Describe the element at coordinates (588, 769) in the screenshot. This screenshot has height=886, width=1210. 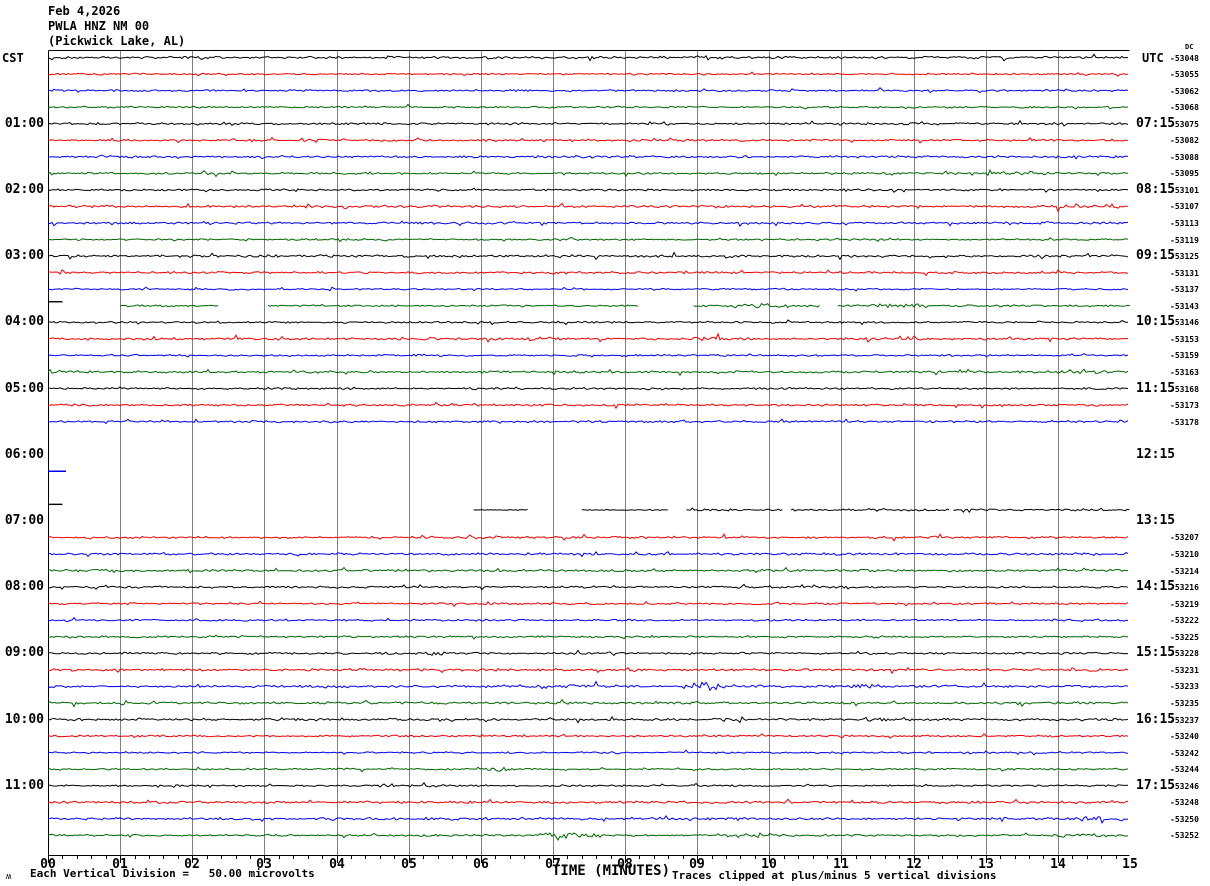
I see `trace-1045-green` at that location.